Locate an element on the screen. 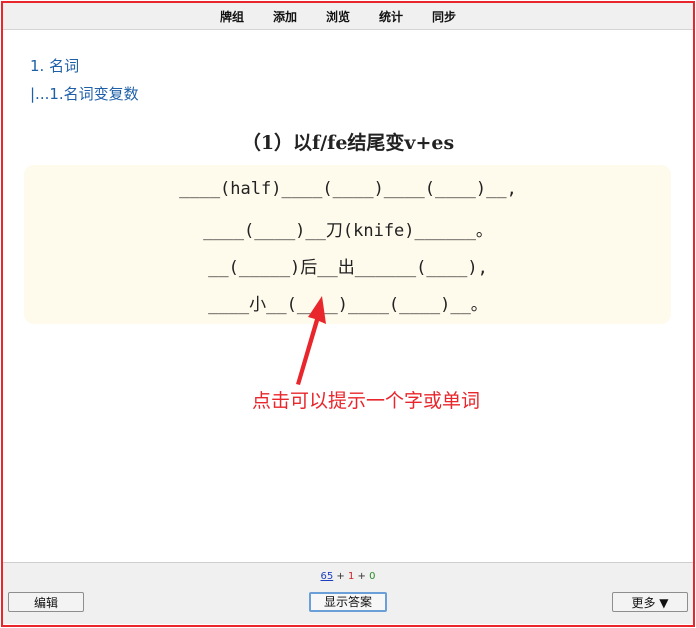 The height and width of the screenshot is (628, 696). nav-decks: 牌组 is located at coordinates (232, 16).